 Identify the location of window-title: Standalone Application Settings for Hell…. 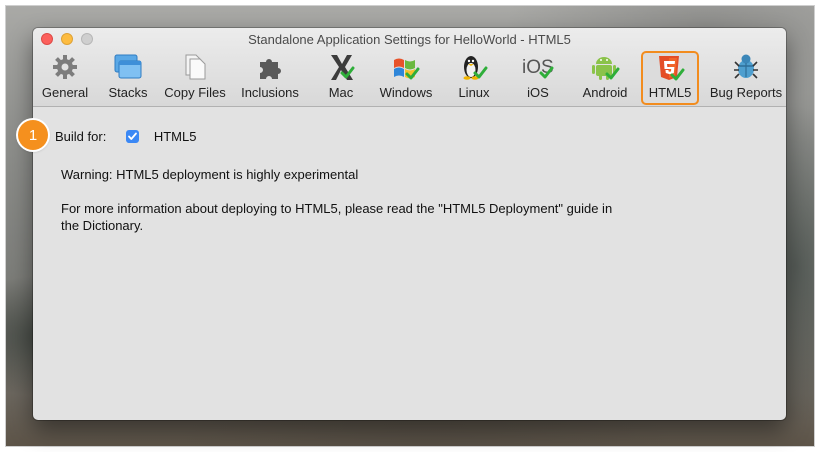
(409, 39).